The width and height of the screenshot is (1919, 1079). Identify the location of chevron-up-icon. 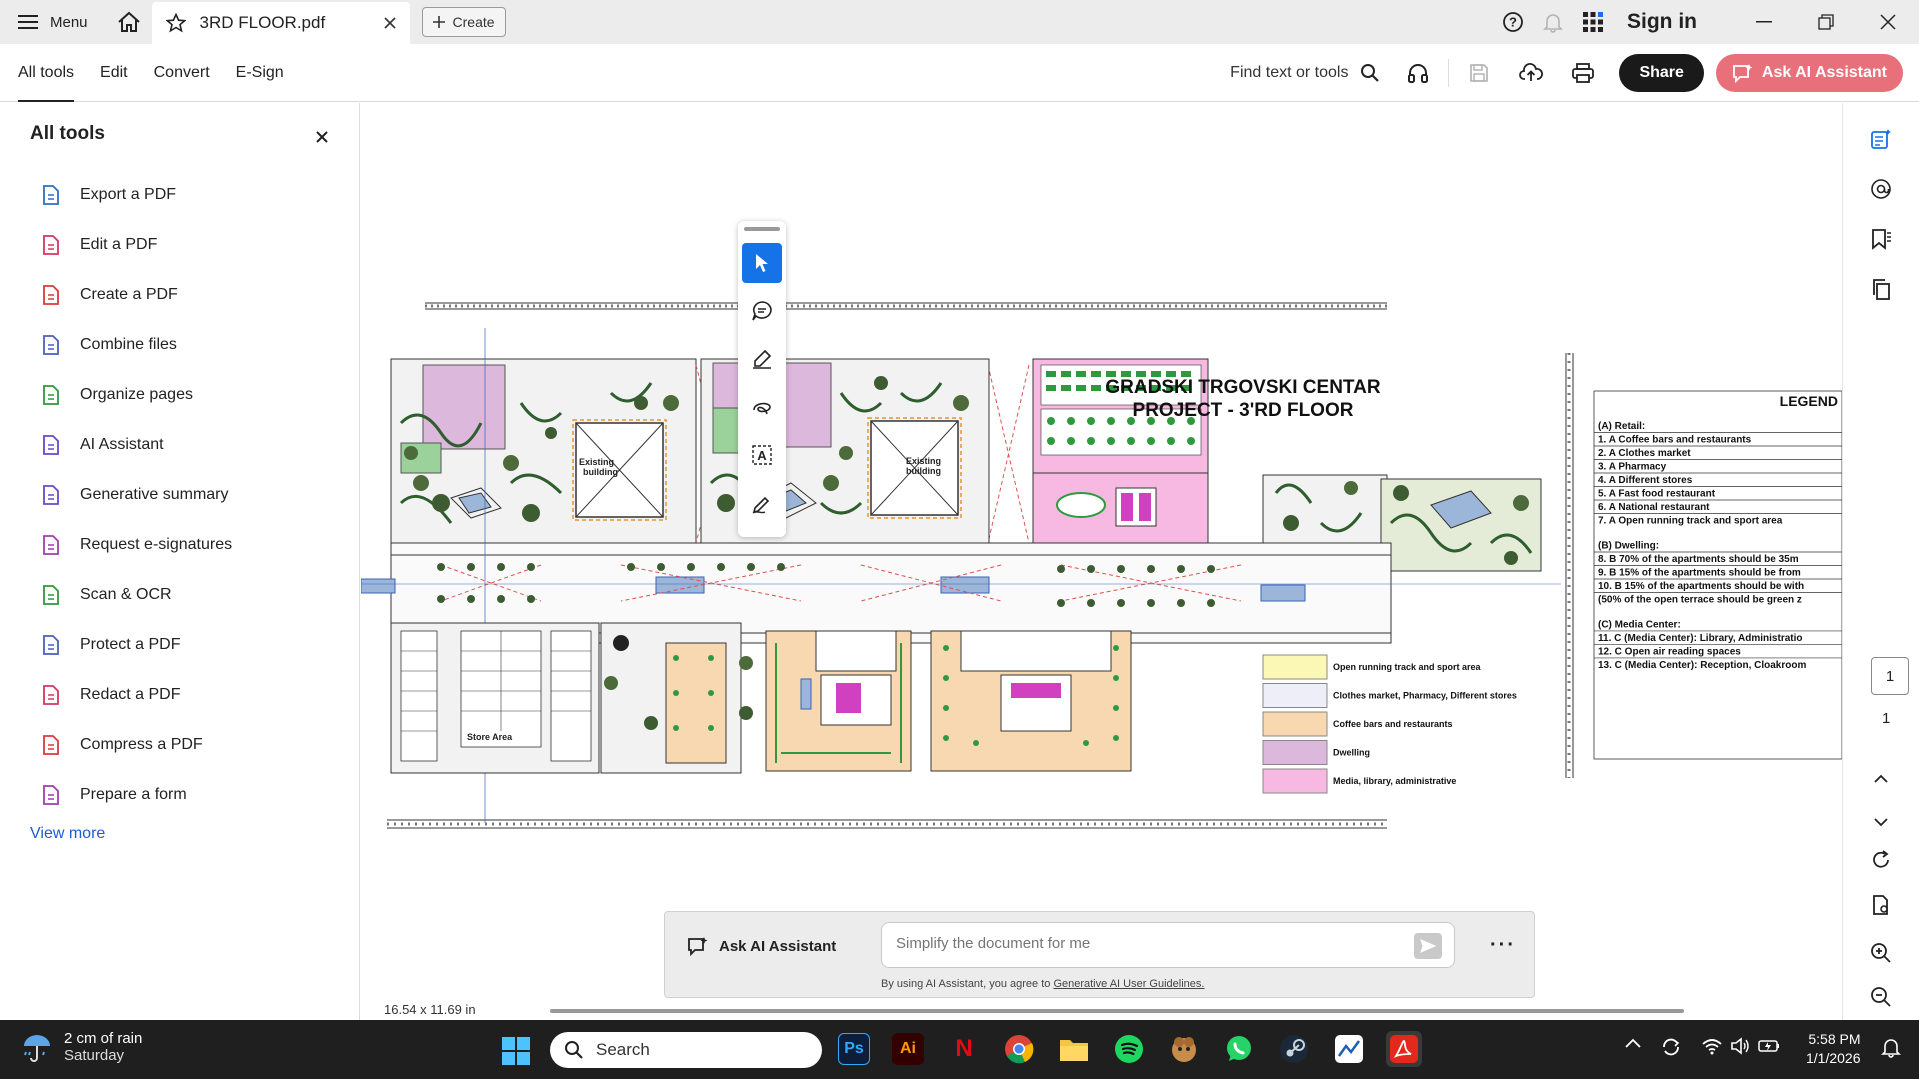
(1881, 778).